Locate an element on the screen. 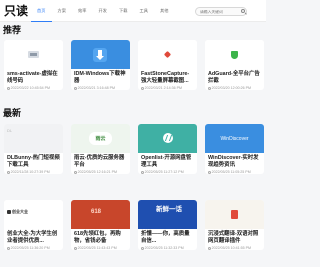  card-title: AdGuard-全平台广告拦截 is located at coordinates (234, 76).